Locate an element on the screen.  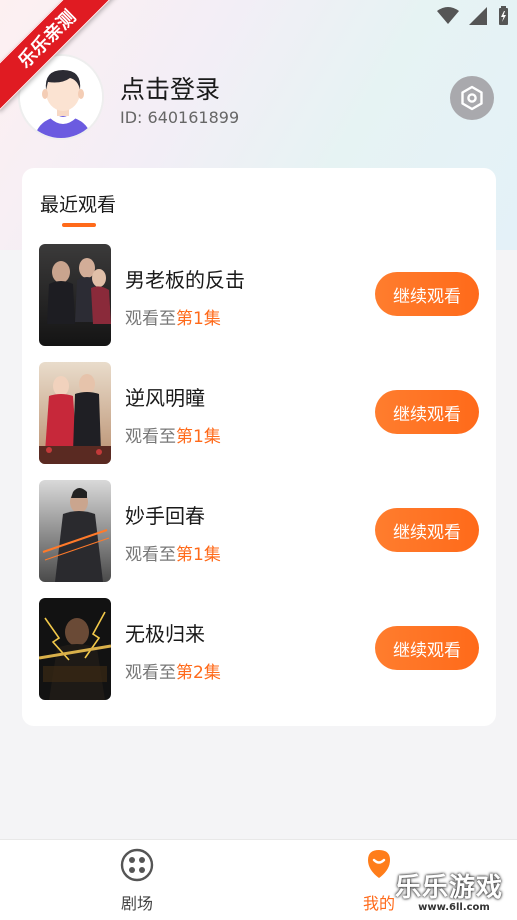
settings-button is located at coordinates (472, 98).